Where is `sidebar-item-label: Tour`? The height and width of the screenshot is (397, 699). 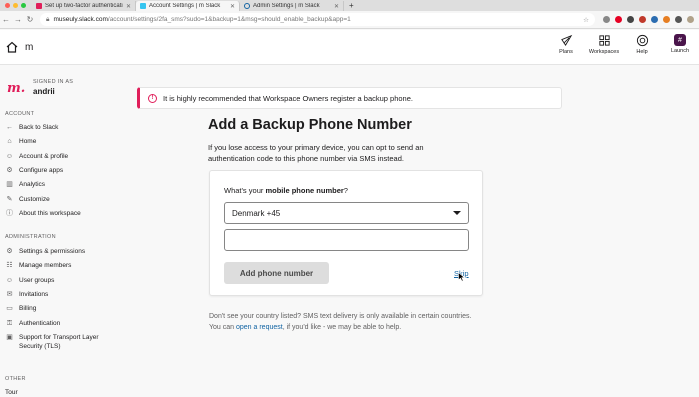 sidebar-item-label: Tour is located at coordinates (11, 392).